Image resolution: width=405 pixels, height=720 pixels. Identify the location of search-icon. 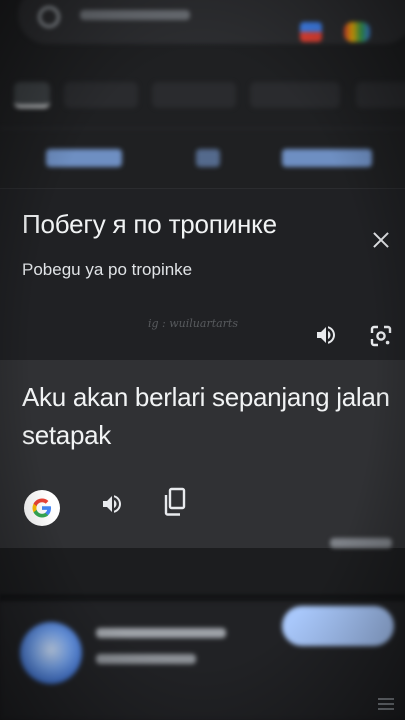
(49, 17).